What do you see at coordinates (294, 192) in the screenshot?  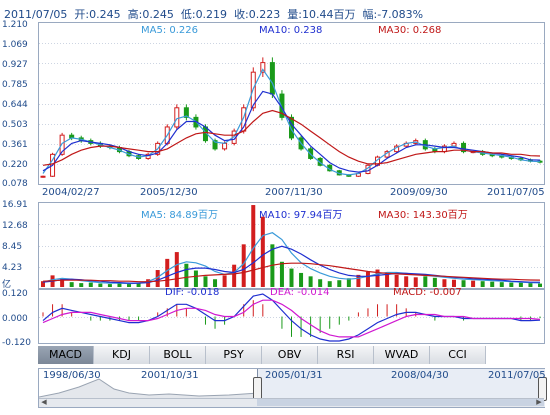 I see `price-x-tick: 2007/11/30` at bounding box center [294, 192].